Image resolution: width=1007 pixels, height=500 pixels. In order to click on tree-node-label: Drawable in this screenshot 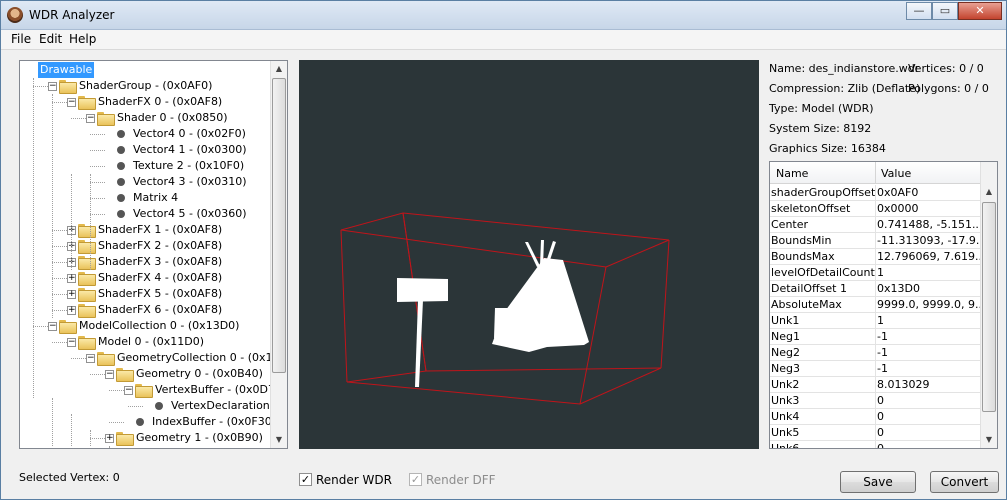, I will do `click(66, 70)`.